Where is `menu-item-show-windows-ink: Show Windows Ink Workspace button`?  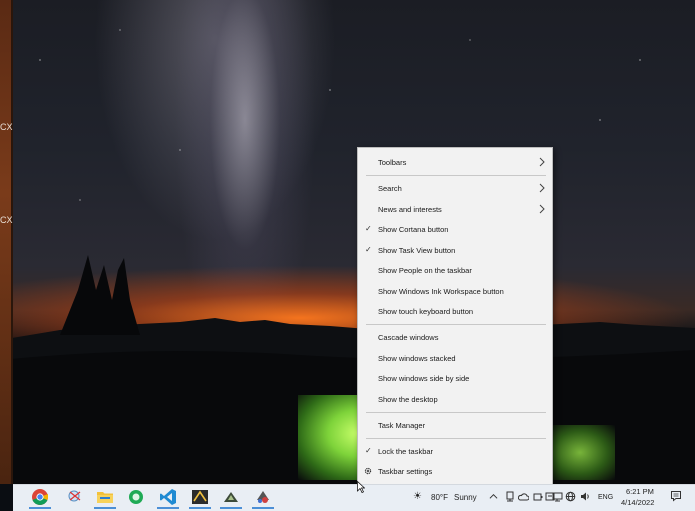
menu-item-show-windows-ink: Show Windows Ink Workspace button is located at coordinates (455, 291).